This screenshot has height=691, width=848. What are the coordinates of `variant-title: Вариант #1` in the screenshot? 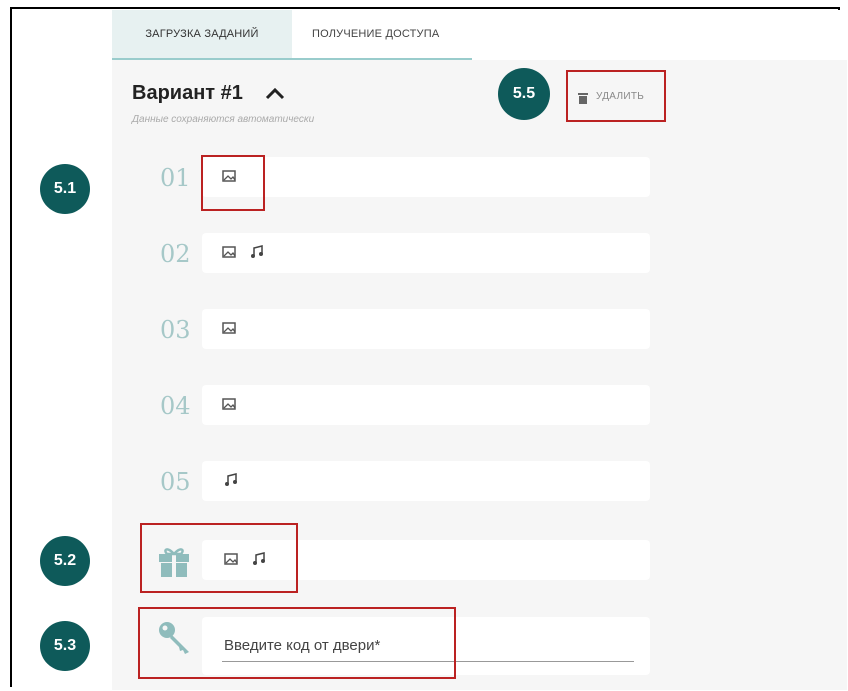 It's located at (187, 93).